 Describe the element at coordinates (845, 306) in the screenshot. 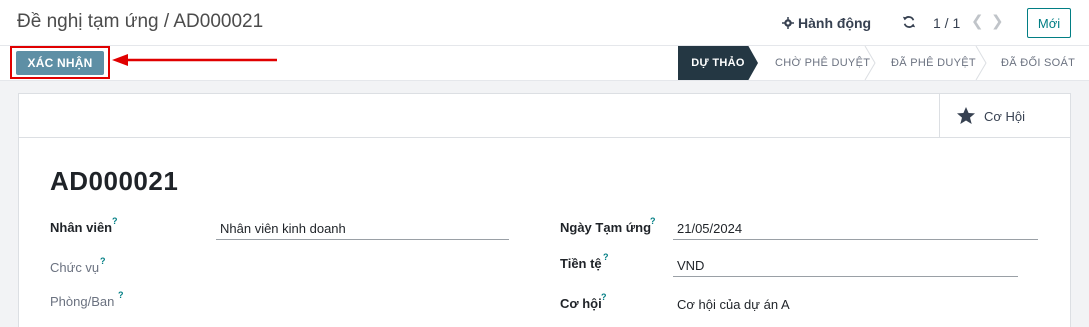

I see `opportunity-field: Cơ hội của dự án A` at that location.